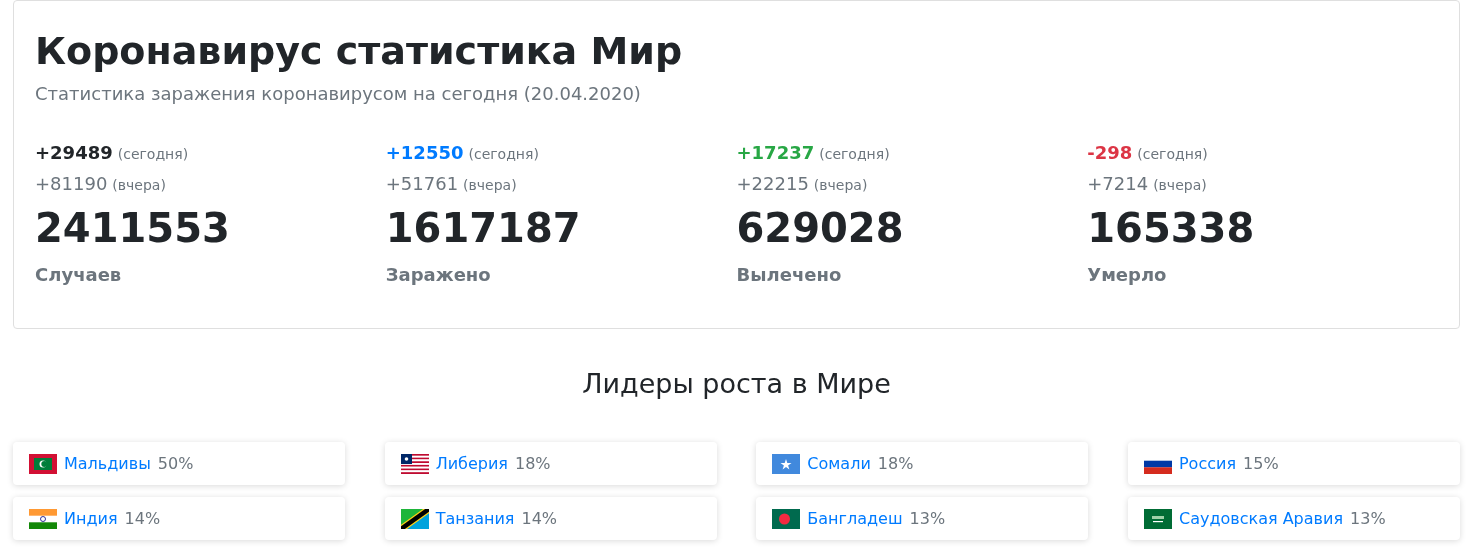 Image resolution: width=1471 pixels, height=552 pixels. Describe the element at coordinates (1261, 463) in the screenshot. I see `growth-percent: 15%` at that location.